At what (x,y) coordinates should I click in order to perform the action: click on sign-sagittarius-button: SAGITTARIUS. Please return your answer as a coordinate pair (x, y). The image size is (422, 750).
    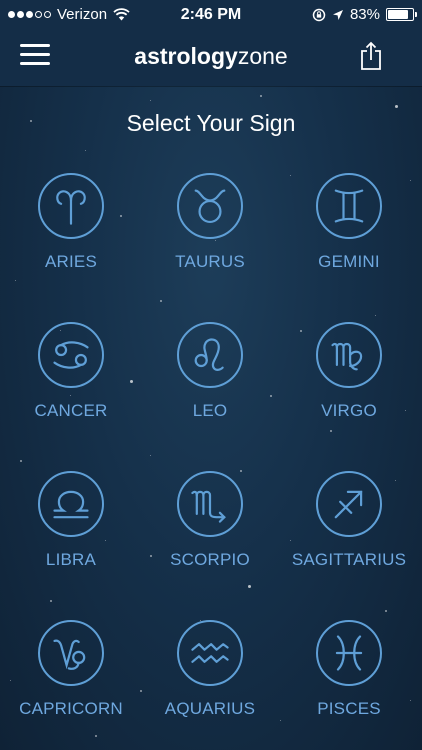
    Looking at the image, I should click on (349, 520).